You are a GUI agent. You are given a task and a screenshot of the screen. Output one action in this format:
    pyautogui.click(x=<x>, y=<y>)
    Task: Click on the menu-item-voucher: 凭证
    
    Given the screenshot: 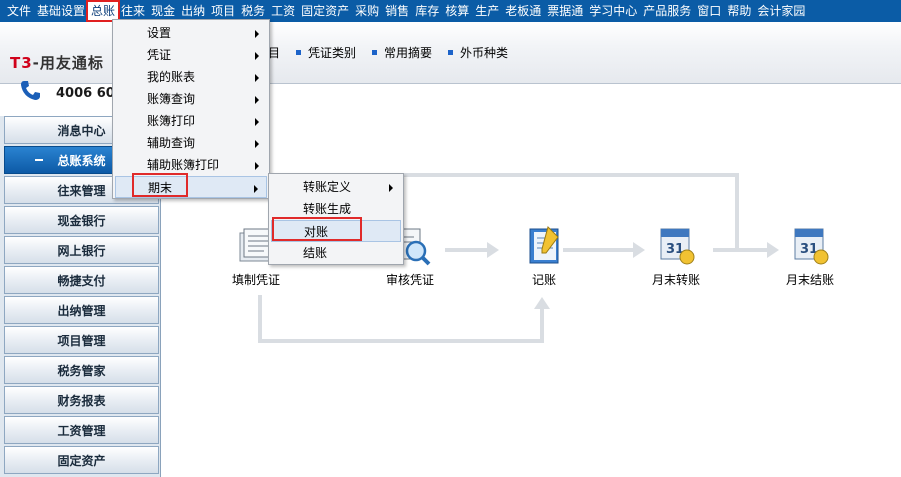 What is the action you would take?
    pyautogui.click(x=191, y=55)
    